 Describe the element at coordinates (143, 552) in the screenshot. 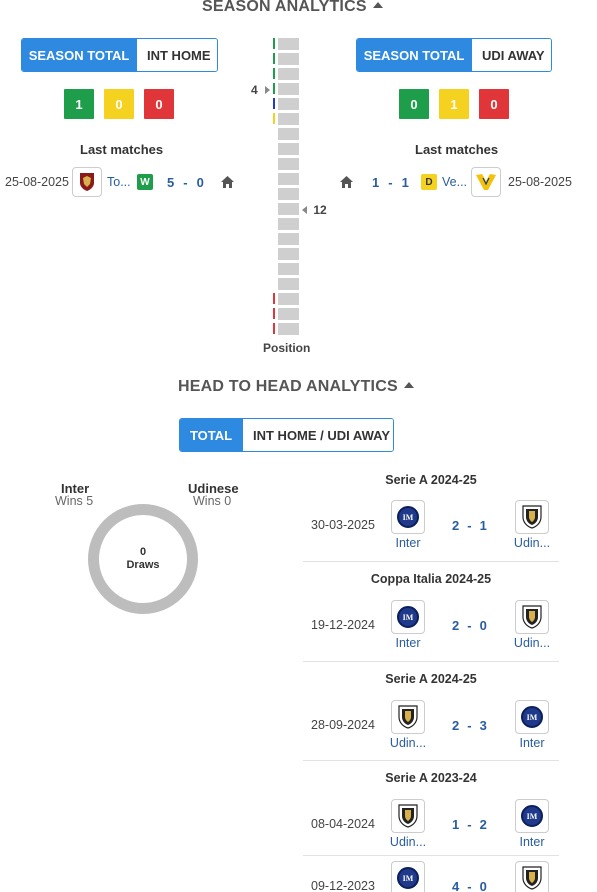

I see `h2h-draws-count: 0` at that location.